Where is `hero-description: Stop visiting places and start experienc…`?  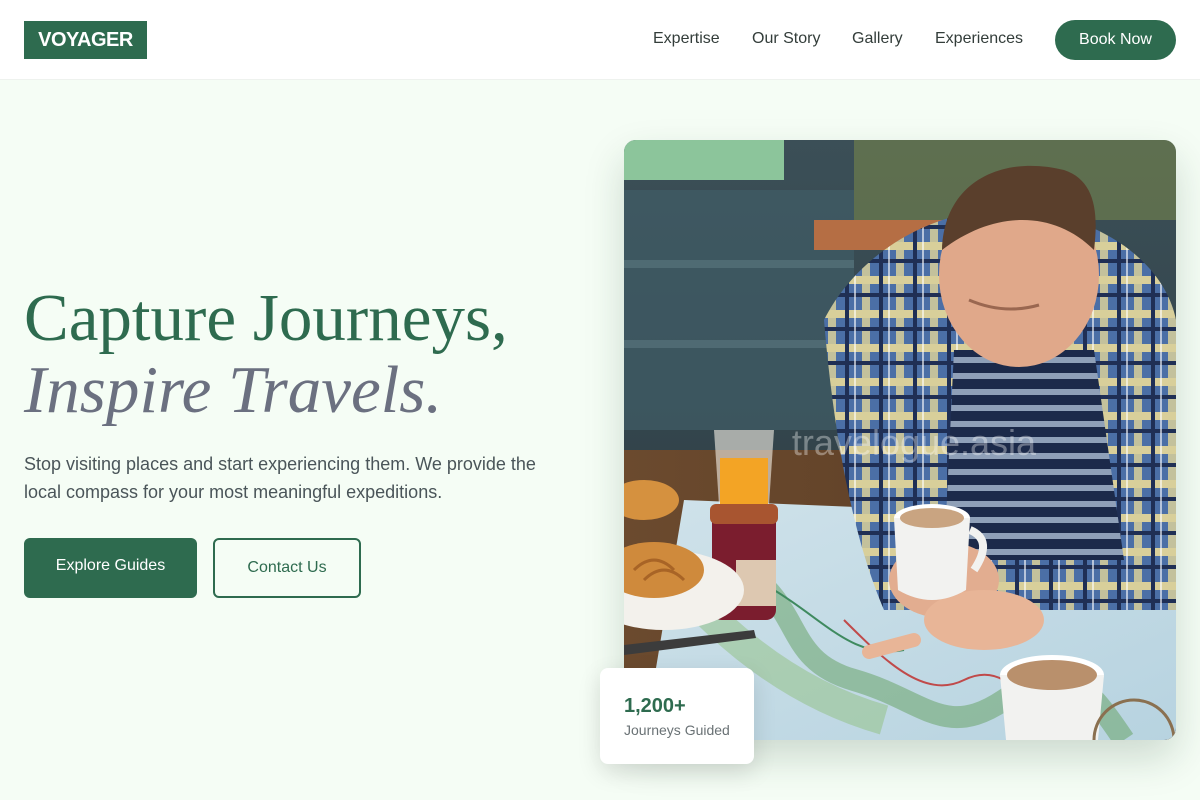
hero-description: Stop visiting places and start experienc… is located at coordinates (280, 478).